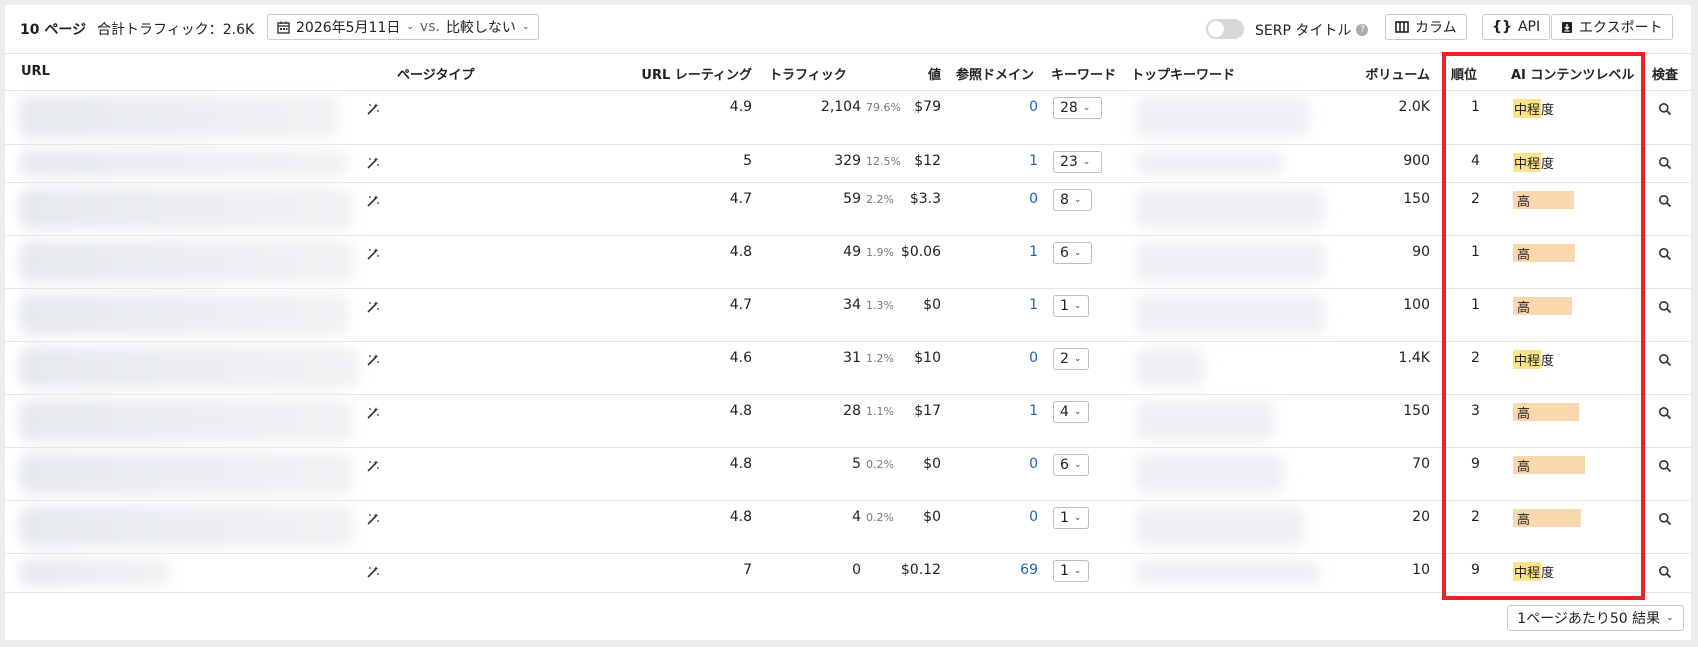  What do you see at coordinates (1083, 73) in the screenshot?
I see `col-keywords: キーワード` at bounding box center [1083, 73].